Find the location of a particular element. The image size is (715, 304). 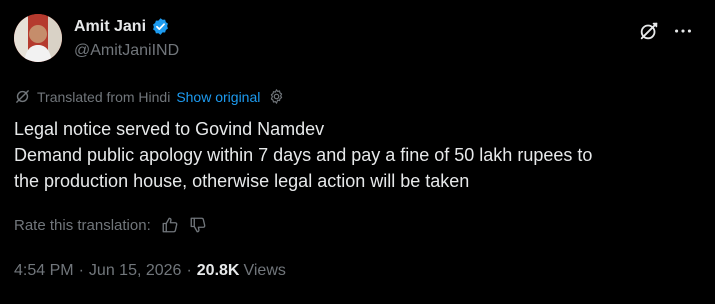

grok-icon is located at coordinates (649, 31).